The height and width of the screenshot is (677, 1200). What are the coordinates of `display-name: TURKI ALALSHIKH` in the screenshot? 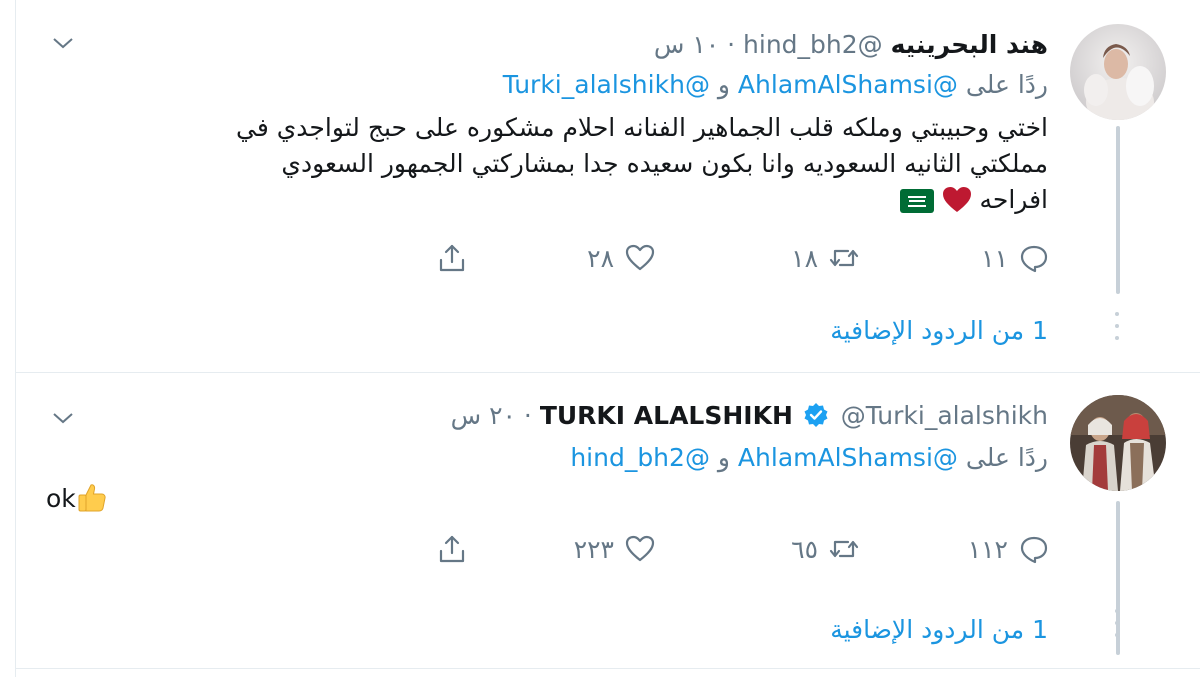 It's located at (666, 415).